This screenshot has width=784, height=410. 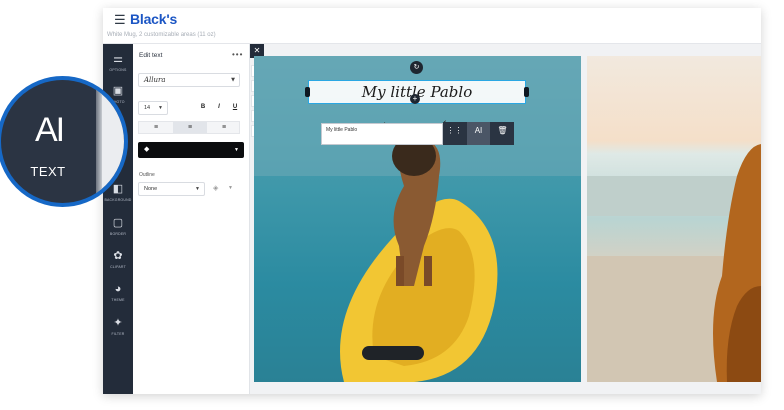 What do you see at coordinates (118, 234) in the screenshot?
I see `rail-label-border: BORDER` at bounding box center [118, 234].